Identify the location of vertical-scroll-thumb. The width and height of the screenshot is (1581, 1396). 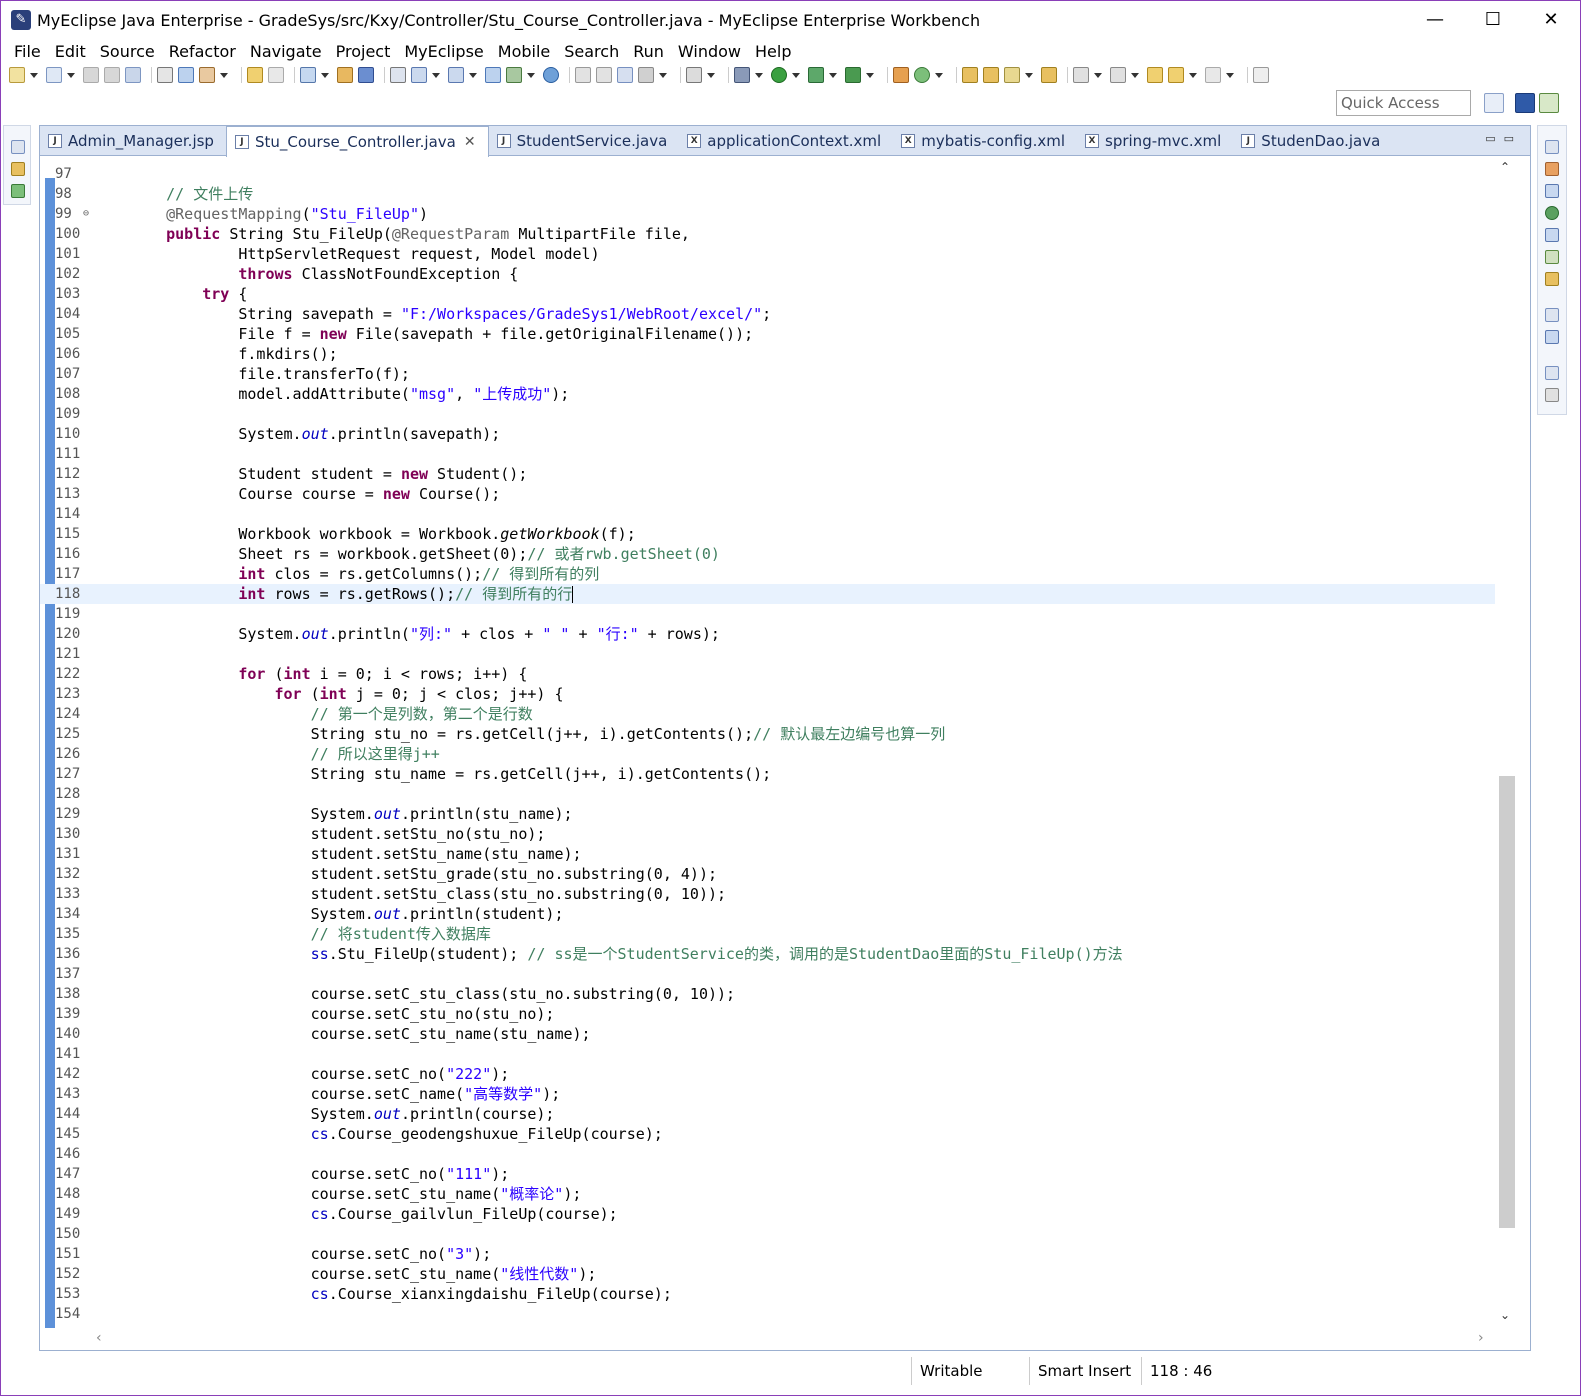
(1507, 1002).